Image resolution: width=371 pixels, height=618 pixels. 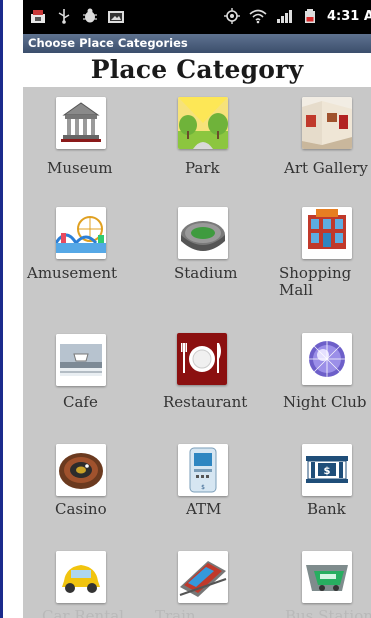 What do you see at coordinates (206, 273) in the screenshot?
I see `category-label-stadium: Stadium` at bounding box center [206, 273].